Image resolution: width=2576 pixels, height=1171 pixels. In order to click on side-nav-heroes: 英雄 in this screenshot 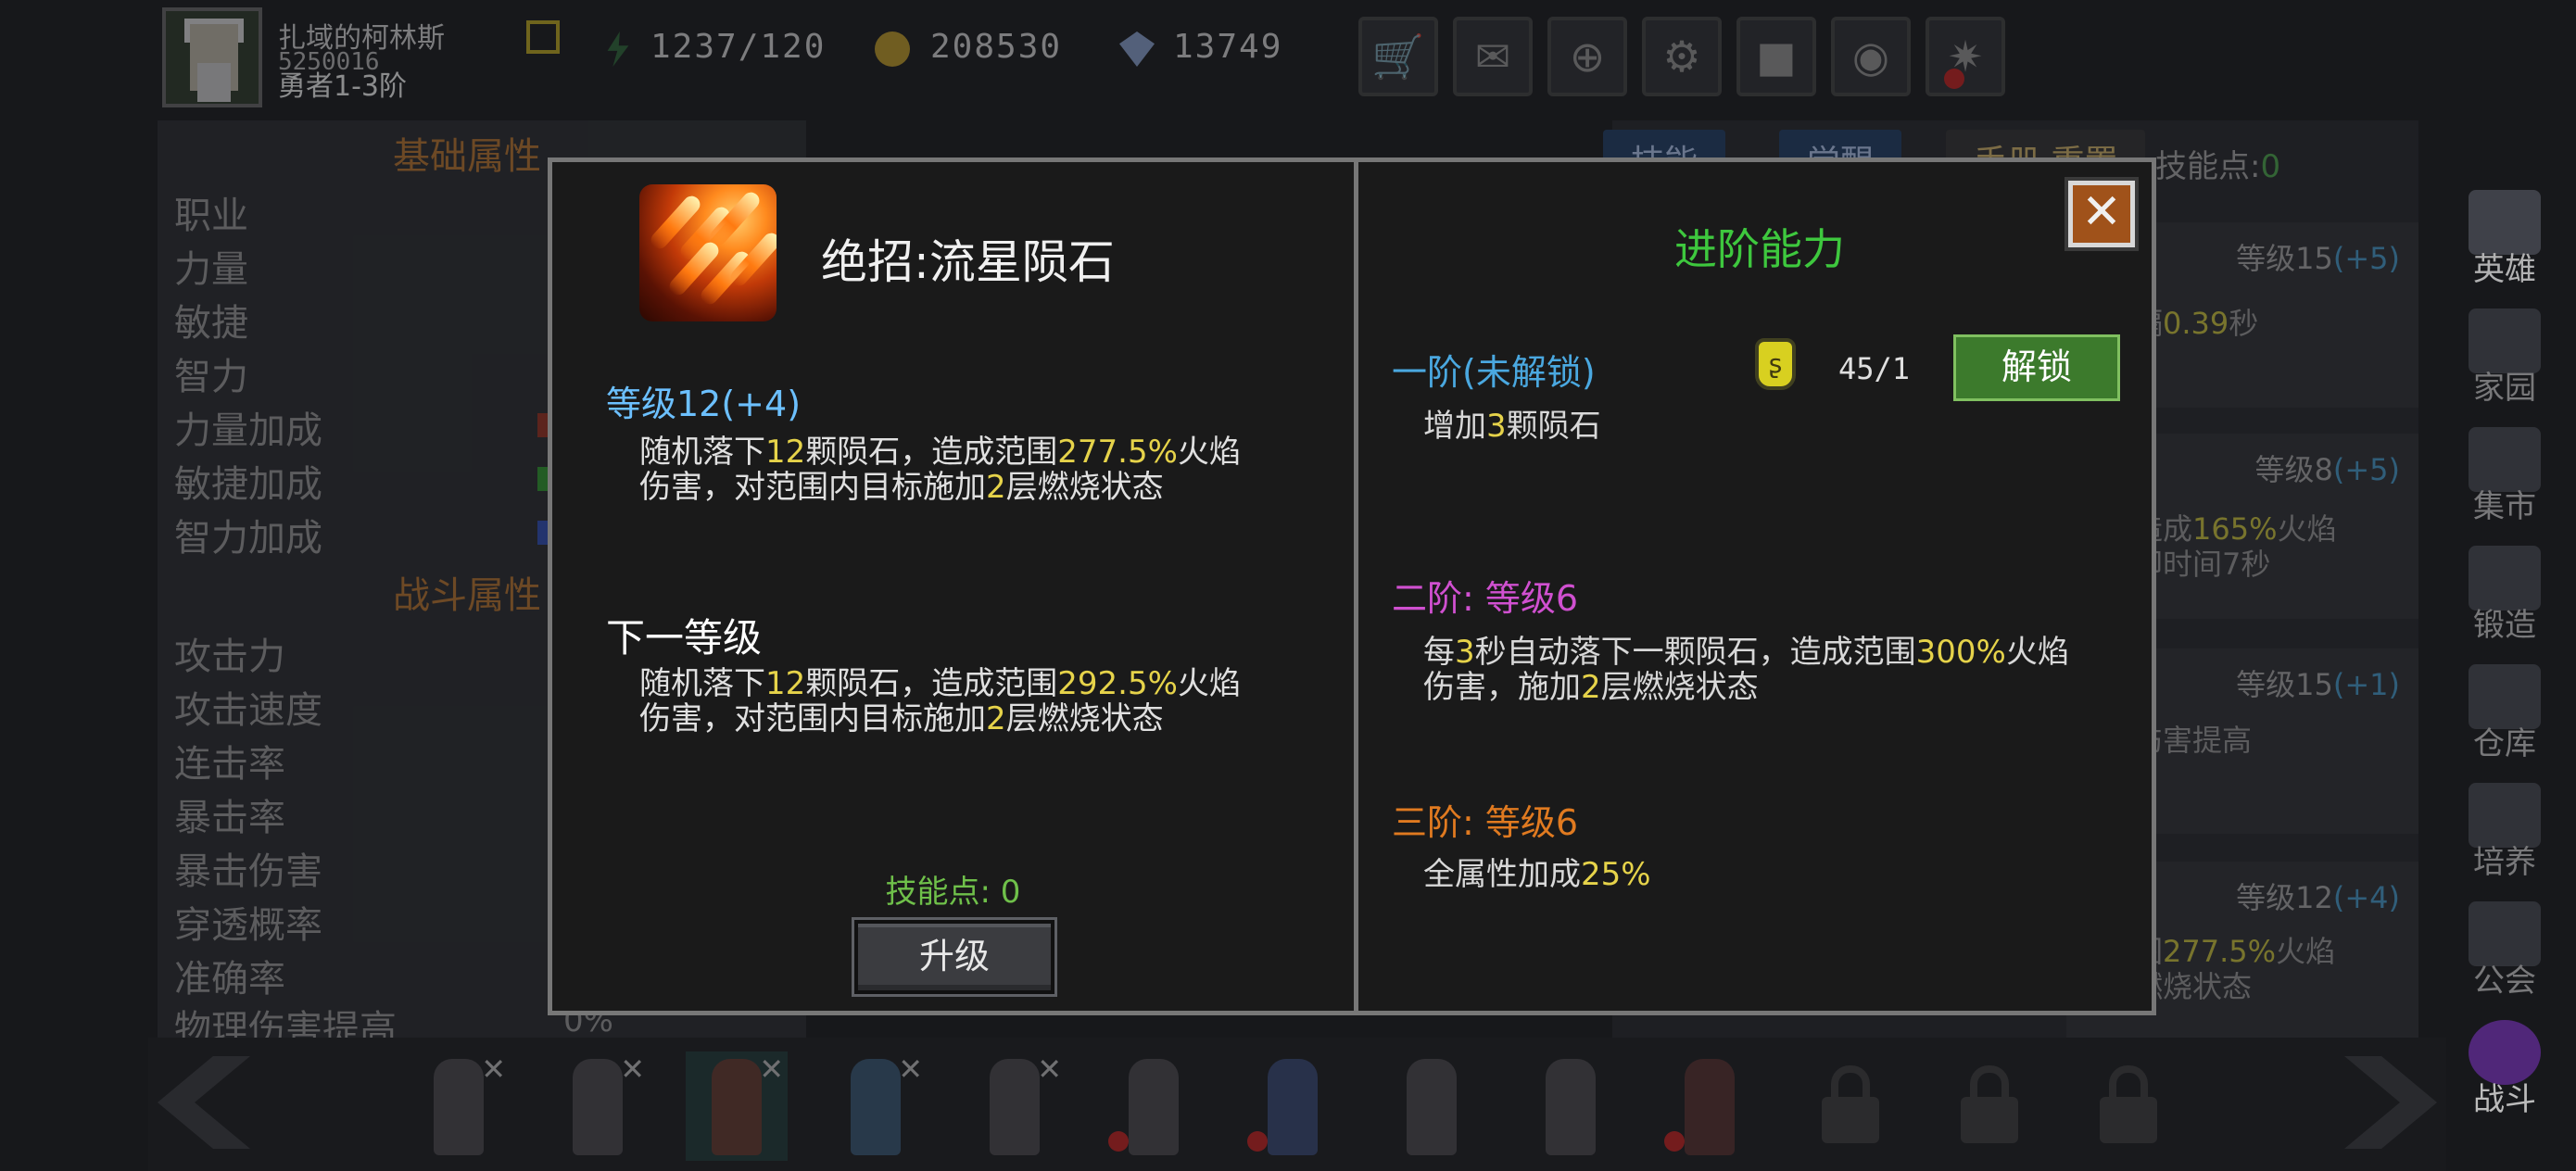, I will do `click(2505, 245)`.